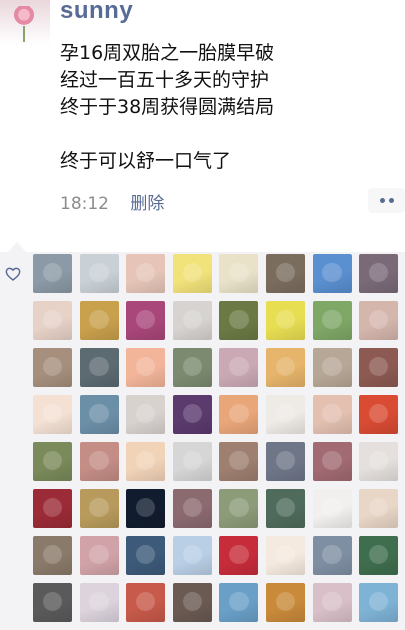  Describe the element at coordinates (96, 12) in the screenshot. I see `username: sunny` at that location.